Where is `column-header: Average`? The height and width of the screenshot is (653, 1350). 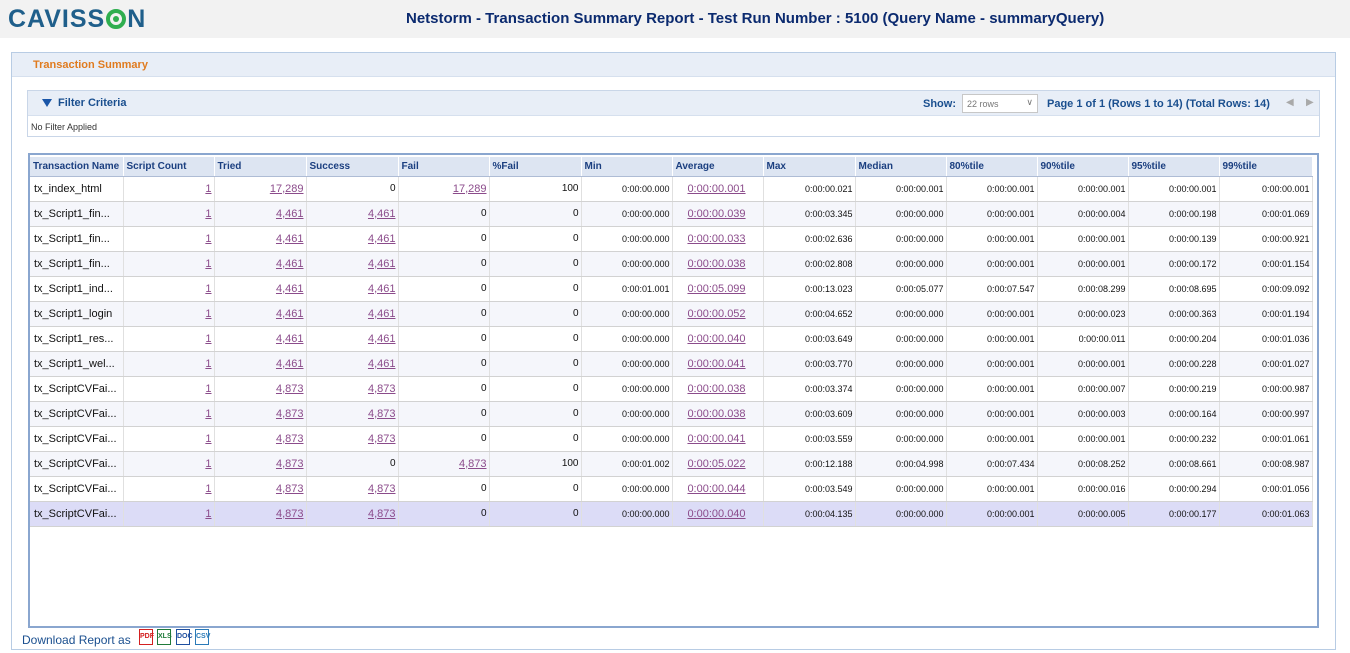 column-header: Average is located at coordinates (718, 167).